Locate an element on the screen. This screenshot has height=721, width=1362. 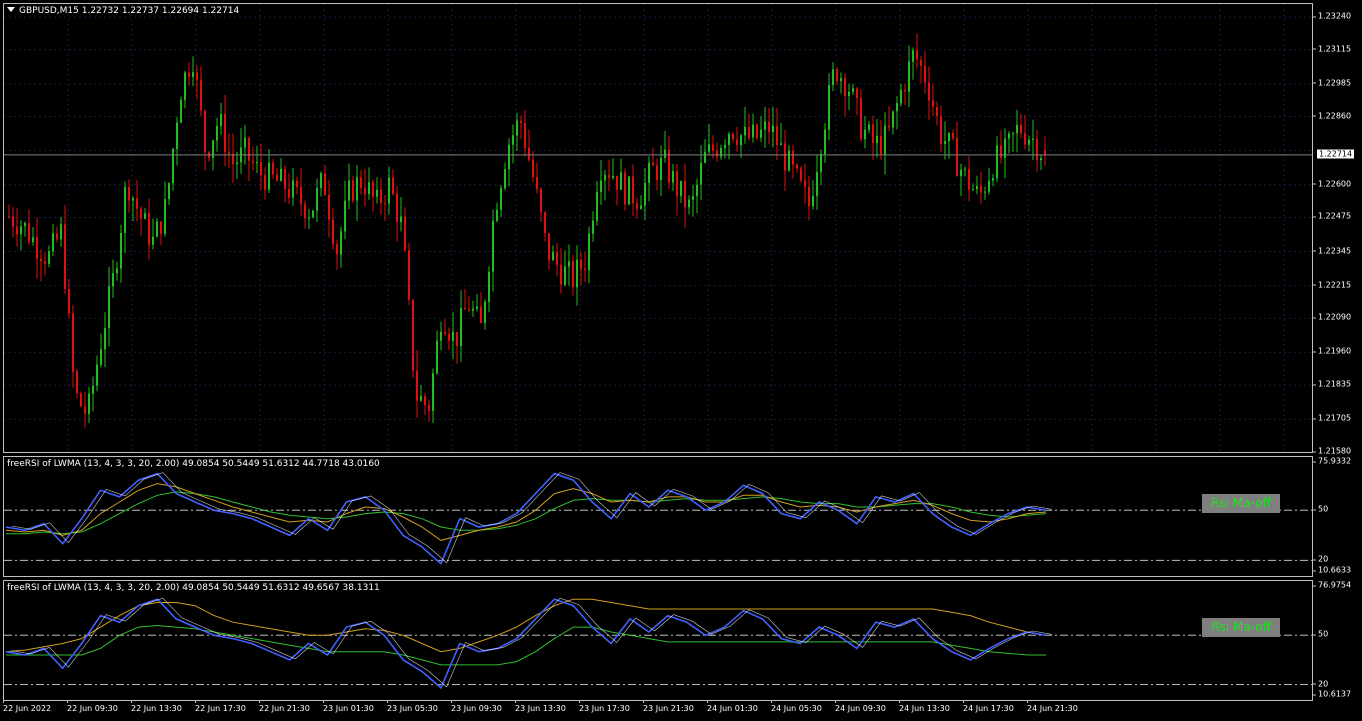
price-tick-label: 1.23115 is located at coordinates (1332, 49).